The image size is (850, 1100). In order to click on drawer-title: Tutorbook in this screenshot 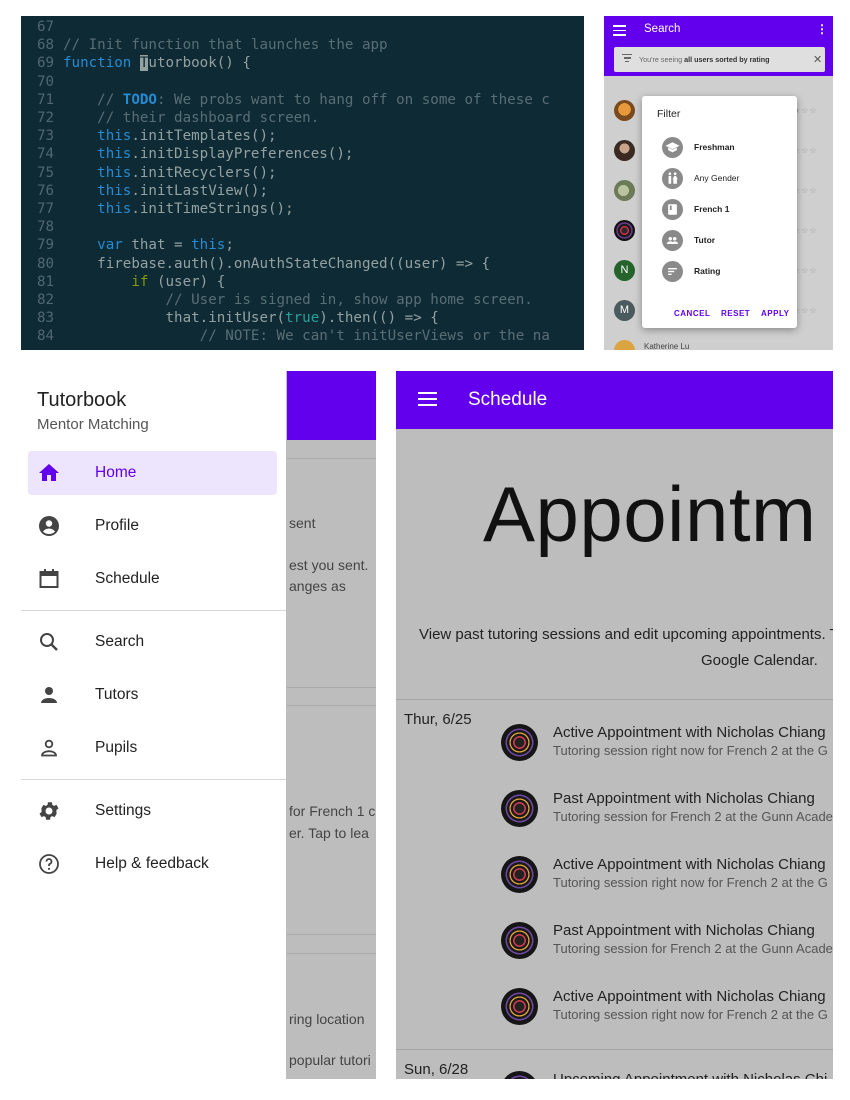, I will do `click(82, 400)`.